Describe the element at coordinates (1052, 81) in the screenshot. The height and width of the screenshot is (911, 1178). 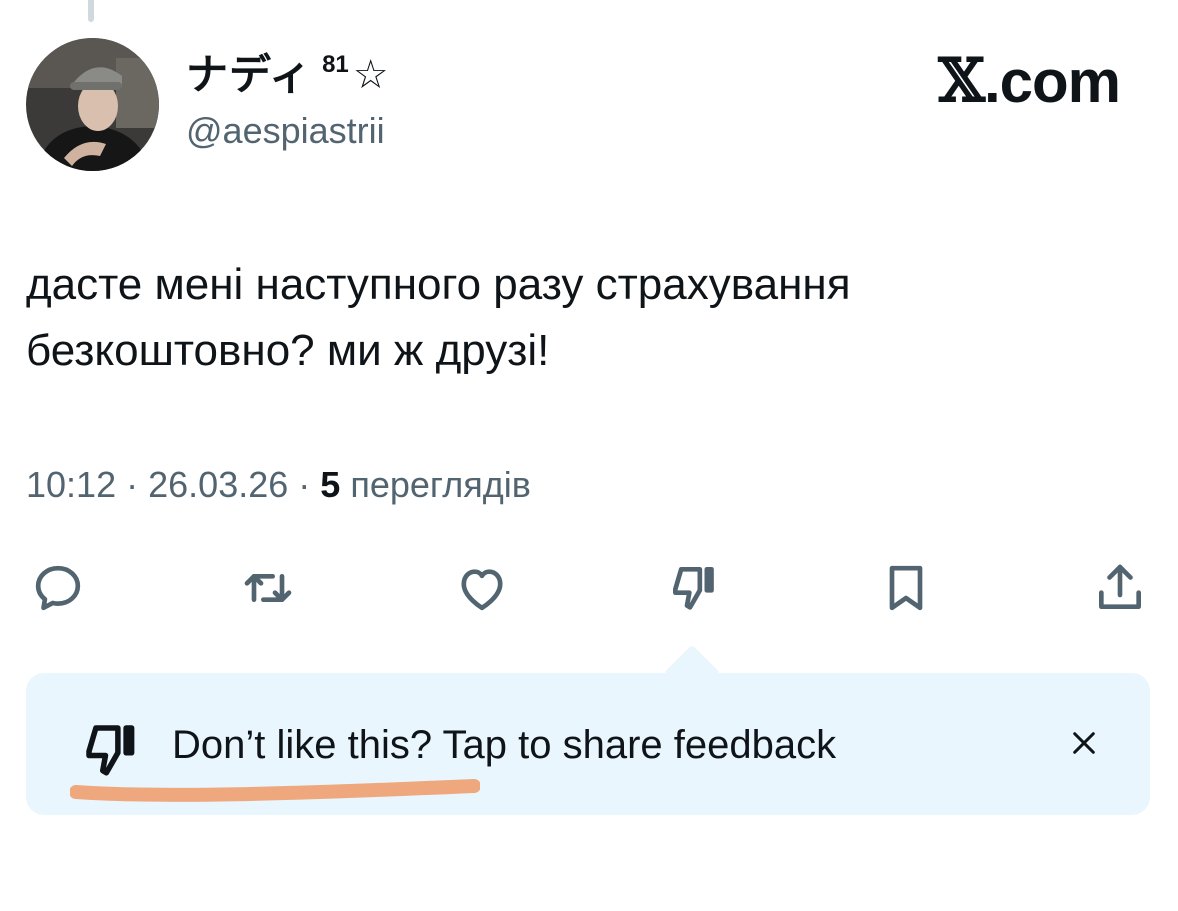
I see `brand-suffix: .com` at that location.